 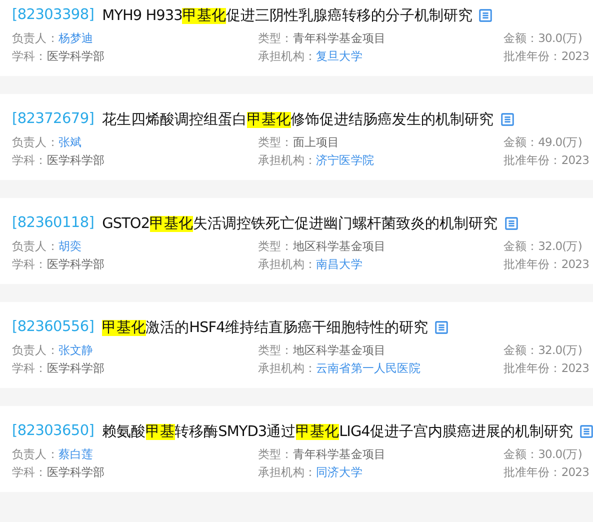 I want to click on leader-link: 张斌, so click(x=70, y=142).